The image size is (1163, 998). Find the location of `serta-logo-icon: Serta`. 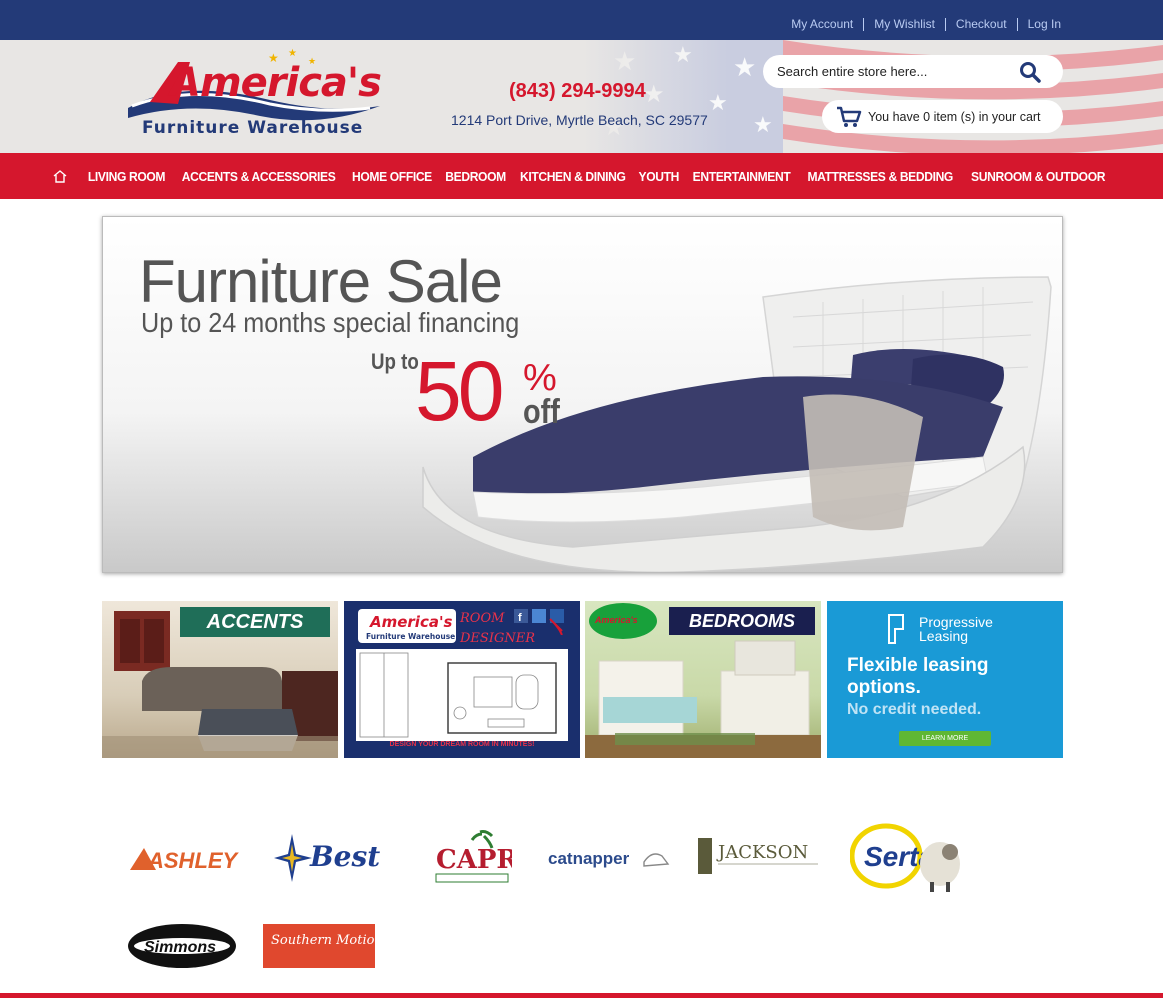

serta-logo-icon: Serta is located at coordinates (905, 857).